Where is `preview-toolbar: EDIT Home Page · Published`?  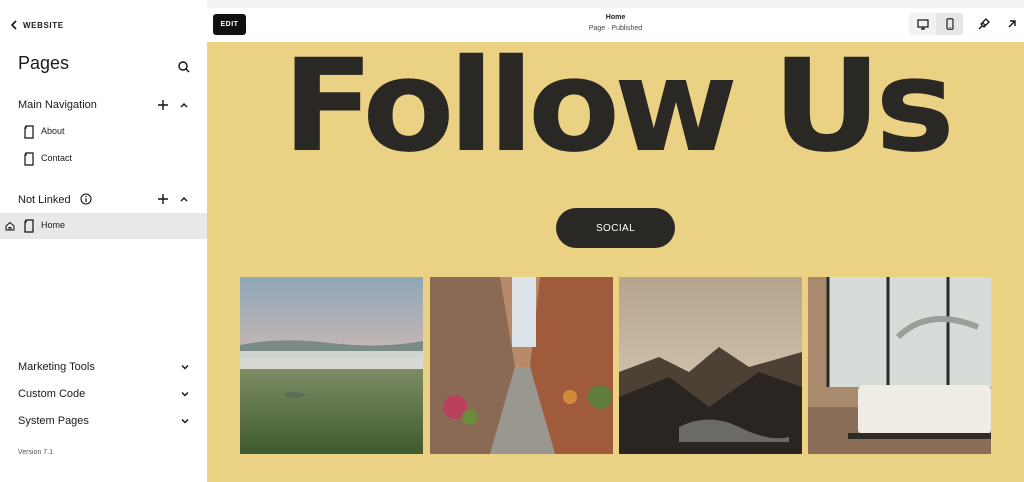 preview-toolbar: EDIT Home Page · Published is located at coordinates (615, 25).